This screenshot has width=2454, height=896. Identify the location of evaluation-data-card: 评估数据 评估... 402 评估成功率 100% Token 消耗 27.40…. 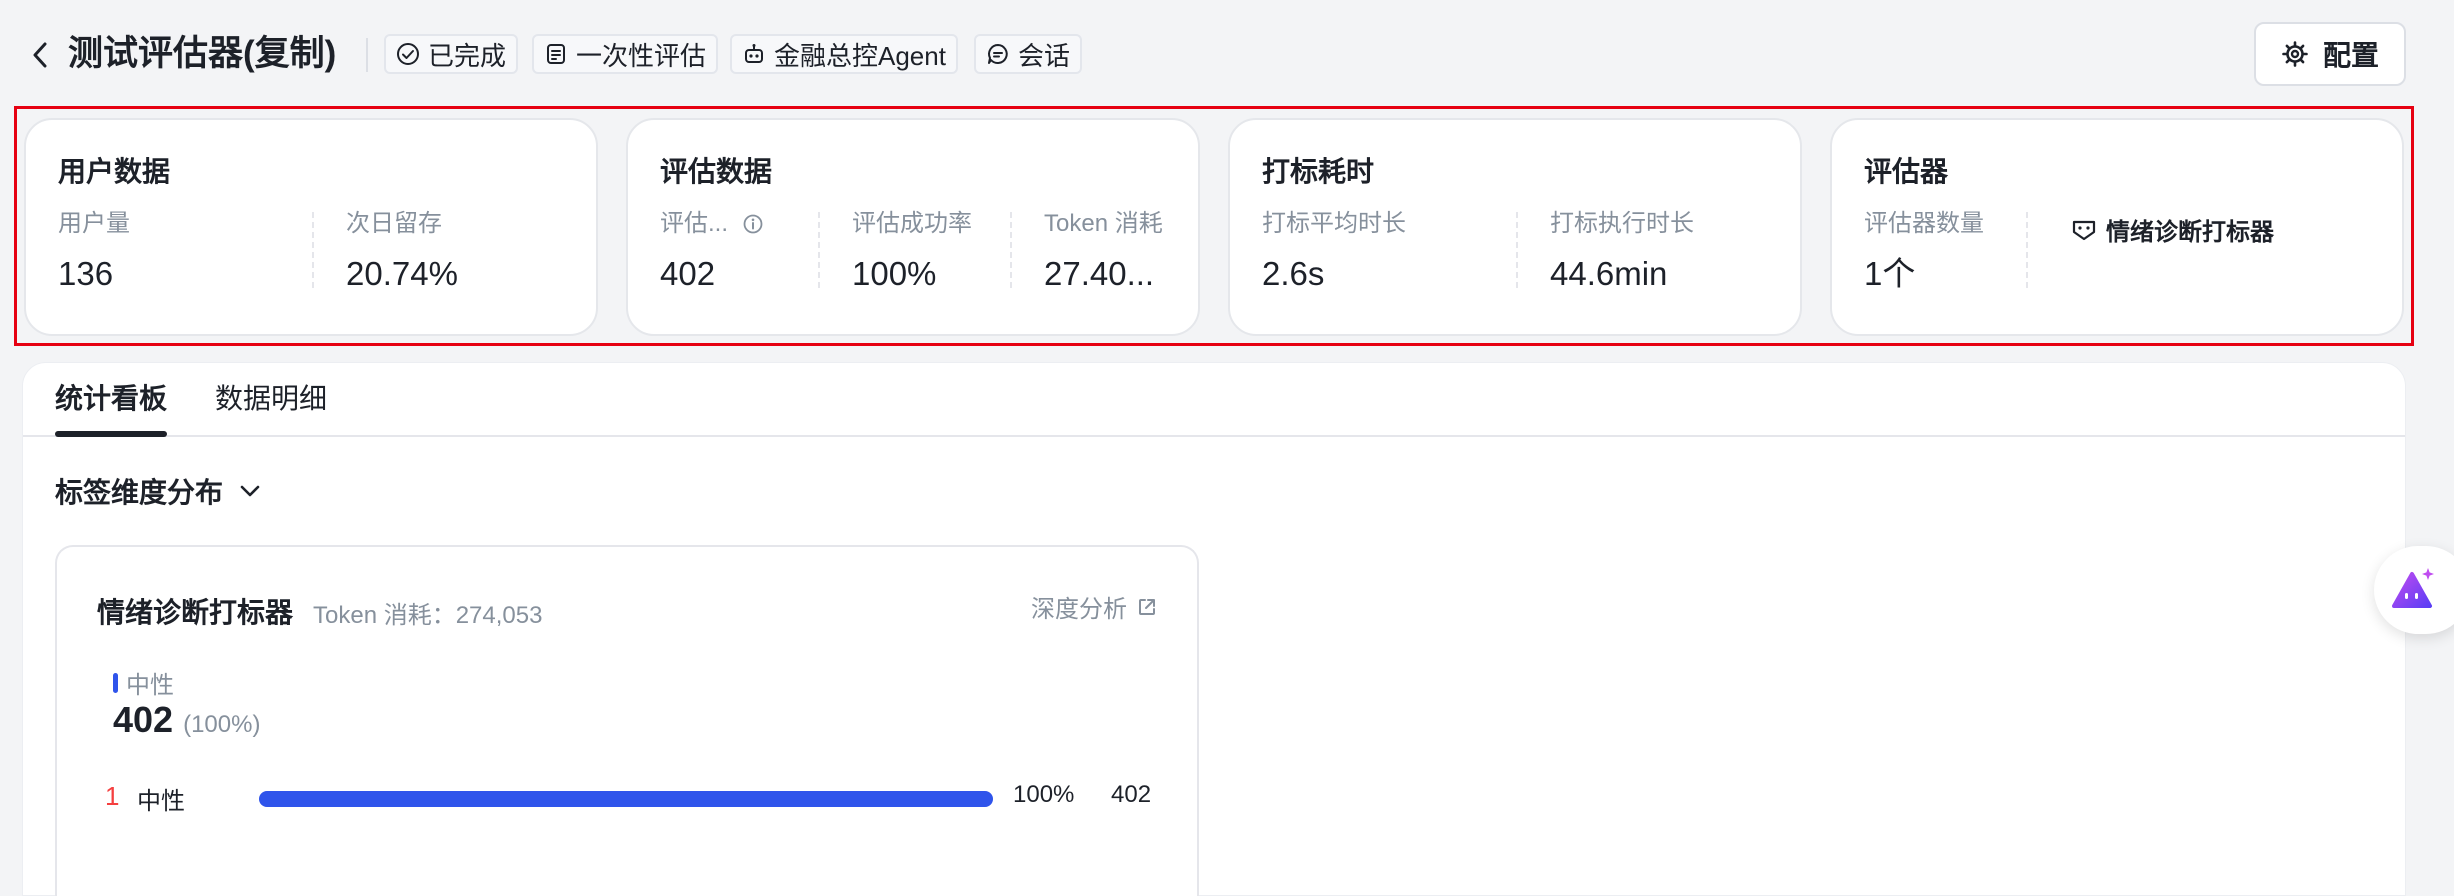
(913, 227).